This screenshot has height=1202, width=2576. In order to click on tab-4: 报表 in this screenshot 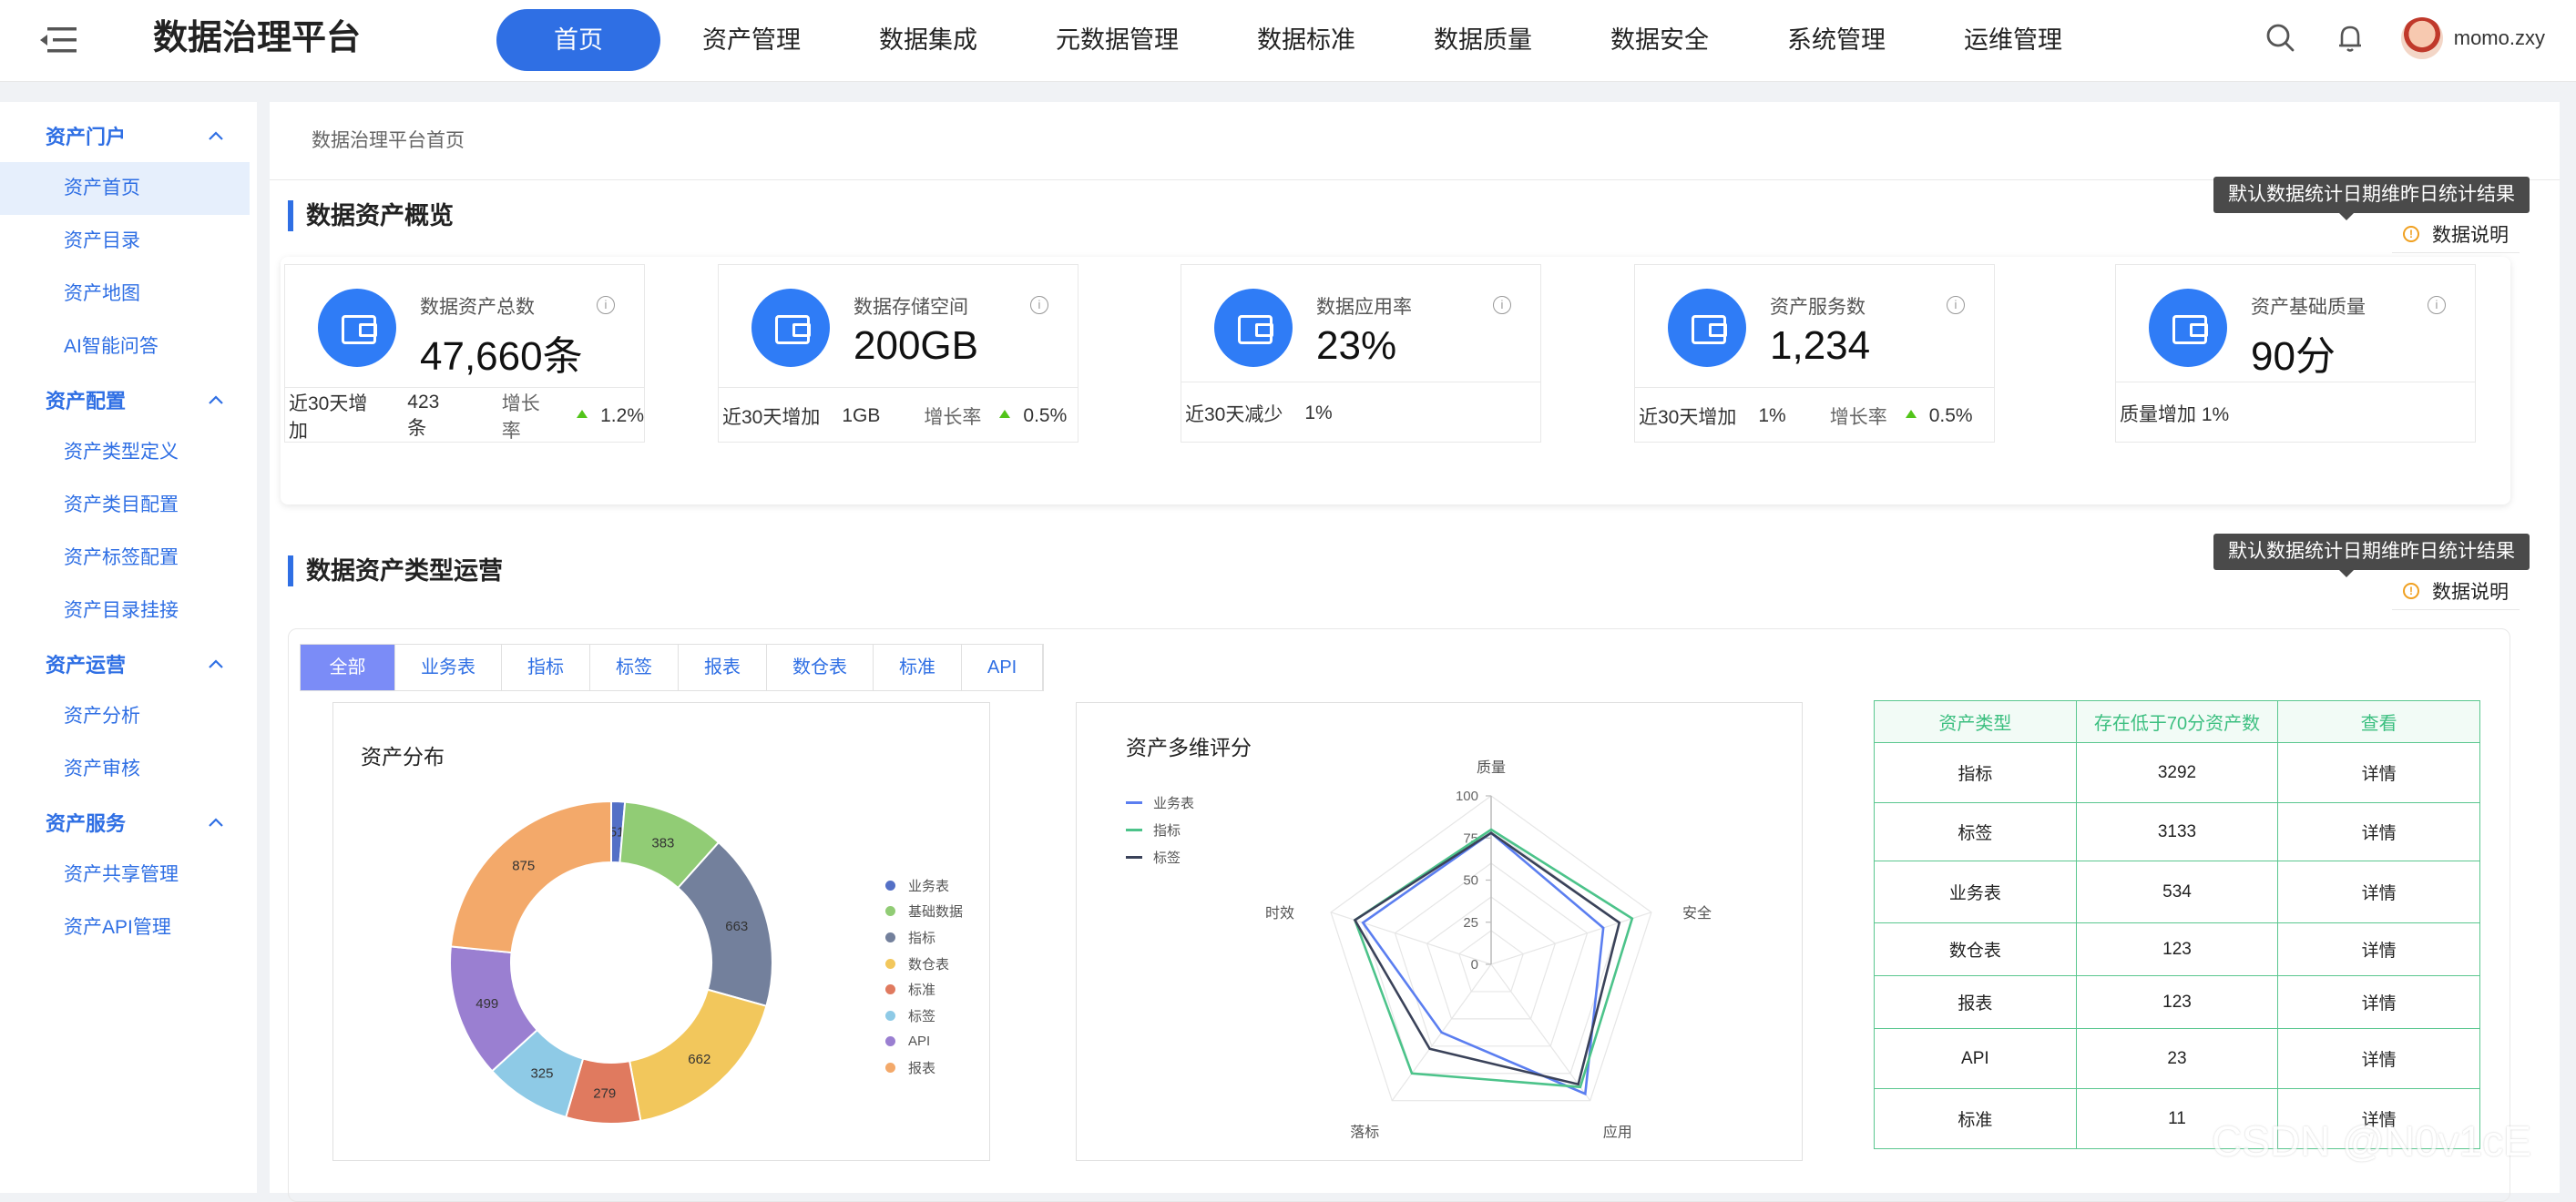, I will do `click(723, 667)`.